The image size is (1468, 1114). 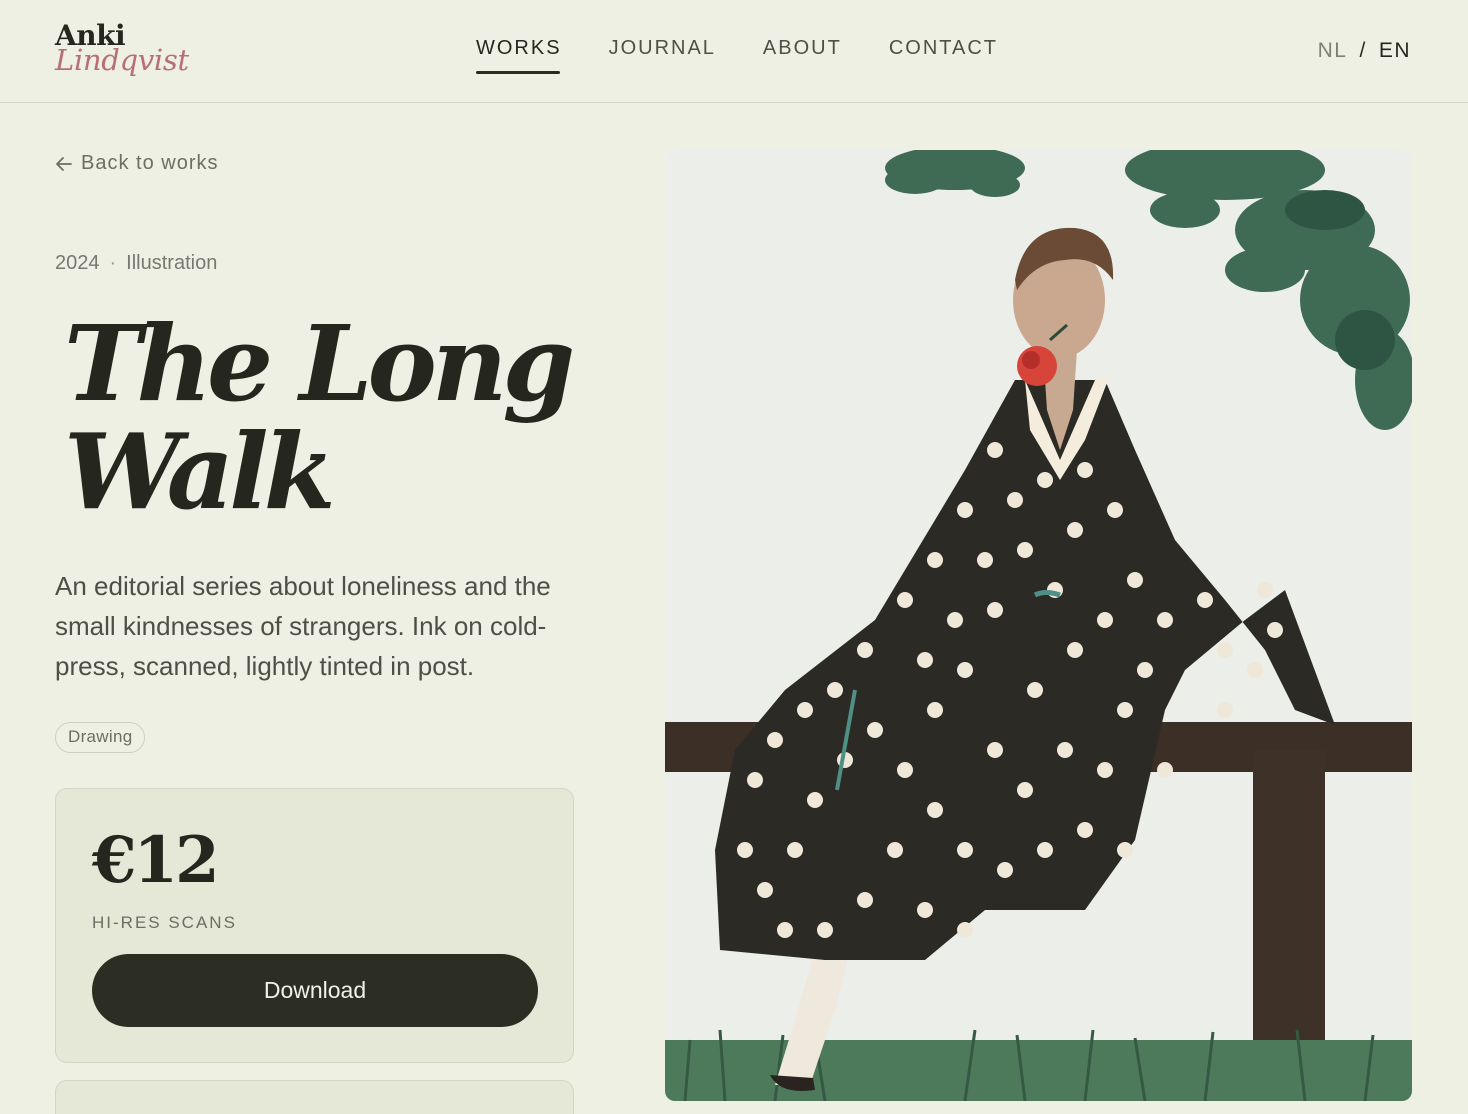 I want to click on nav-about: ABOUT, so click(x=802, y=55).